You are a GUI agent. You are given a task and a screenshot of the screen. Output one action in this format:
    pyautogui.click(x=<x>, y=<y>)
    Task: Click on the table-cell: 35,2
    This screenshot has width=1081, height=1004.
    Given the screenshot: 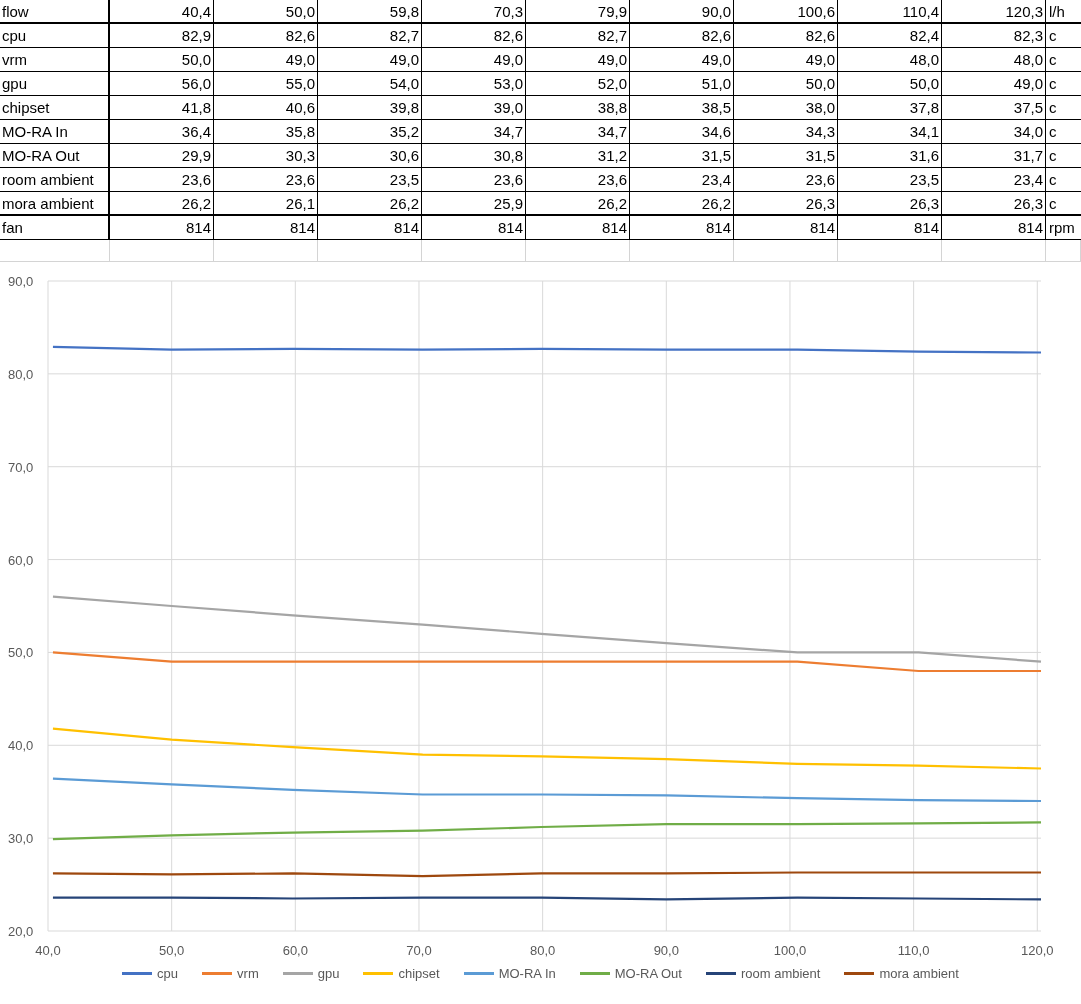 What is the action you would take?
    pyautogui.click(x=370, y=132)
    